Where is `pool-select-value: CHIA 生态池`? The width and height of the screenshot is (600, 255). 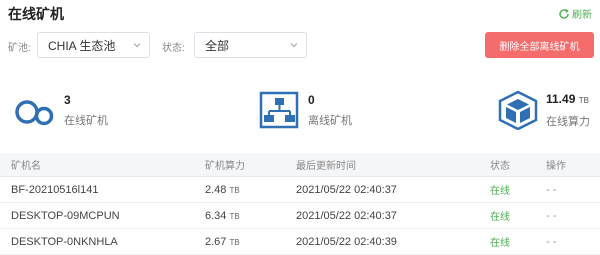 pool-select-value: CHIA 生态池 is located at coordinates (82, 45).